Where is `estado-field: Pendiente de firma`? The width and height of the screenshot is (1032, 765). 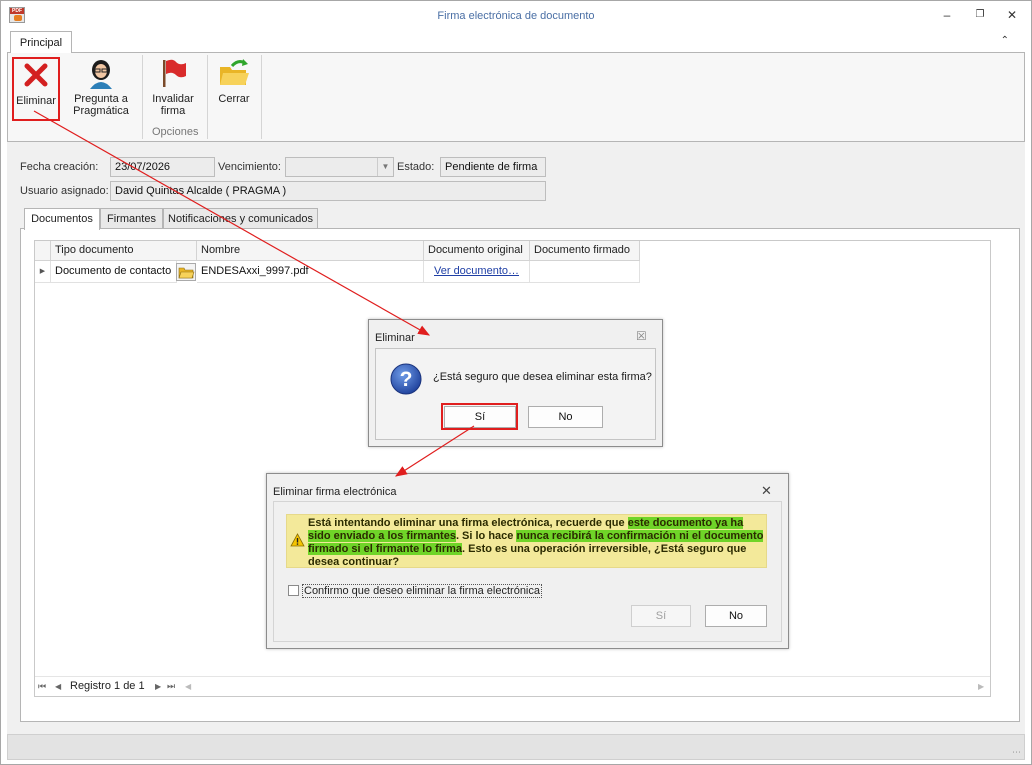 estado-field: Pendiente de firma is located at coordinates (493, 167).